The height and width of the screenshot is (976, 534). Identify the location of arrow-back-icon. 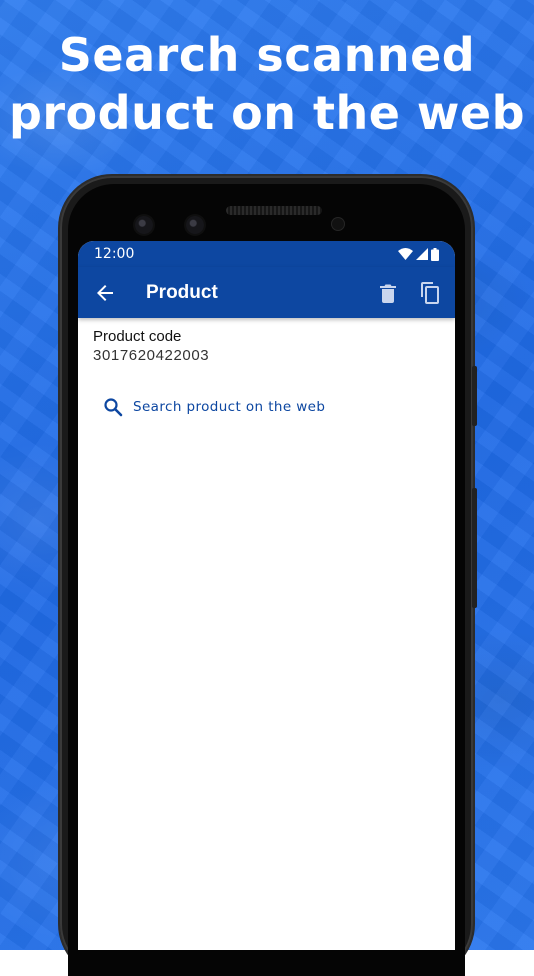
(105, 292).